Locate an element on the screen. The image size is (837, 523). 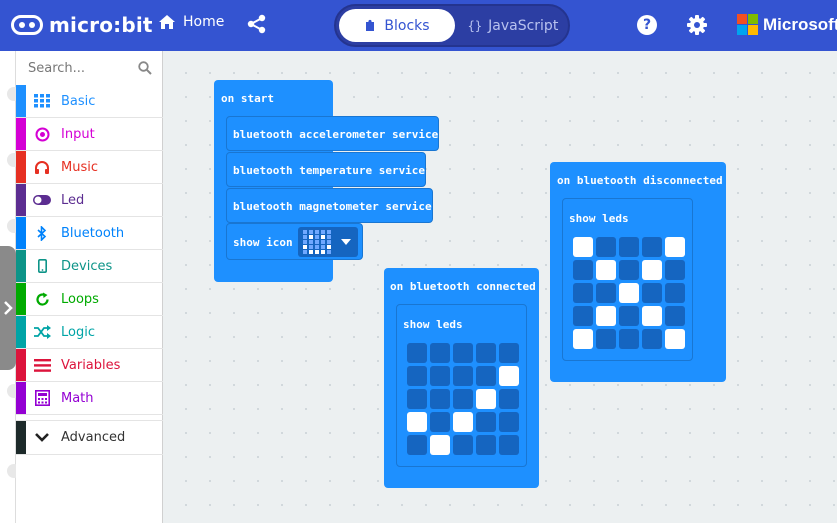
search-icon is located at coordinates (145, 68).